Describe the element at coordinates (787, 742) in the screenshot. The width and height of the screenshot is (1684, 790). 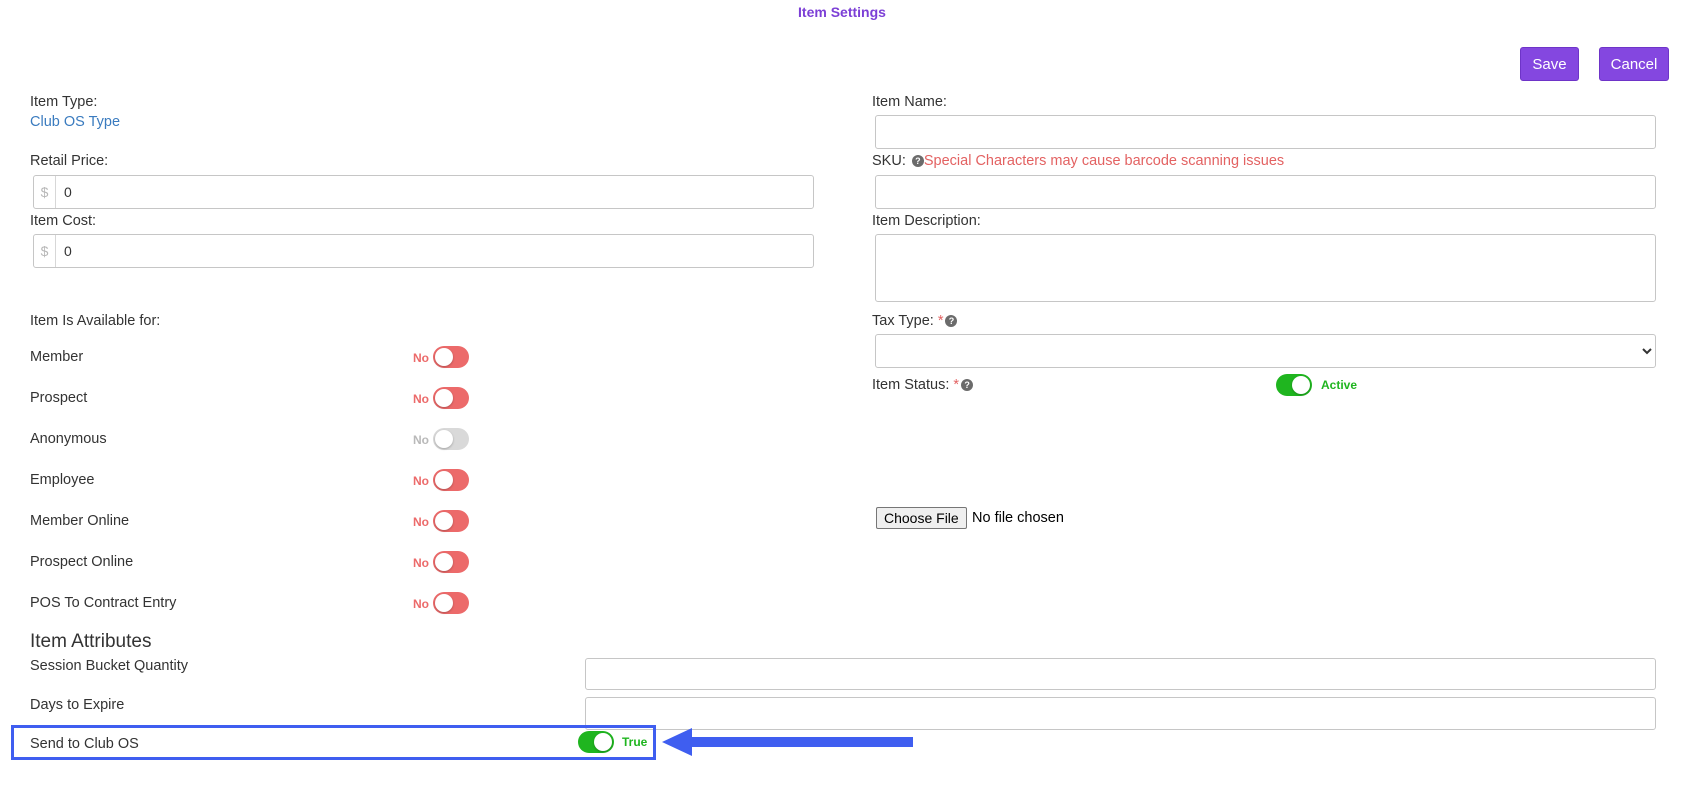
I see `arrow-left-icon` at that location.